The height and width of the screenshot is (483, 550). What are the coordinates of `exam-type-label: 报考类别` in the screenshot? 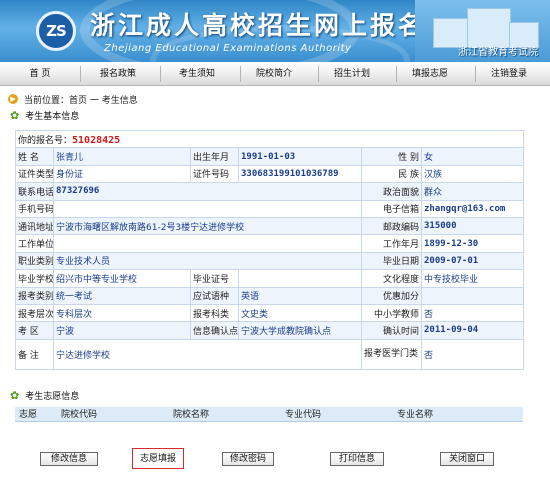 It's located at (34, 295).